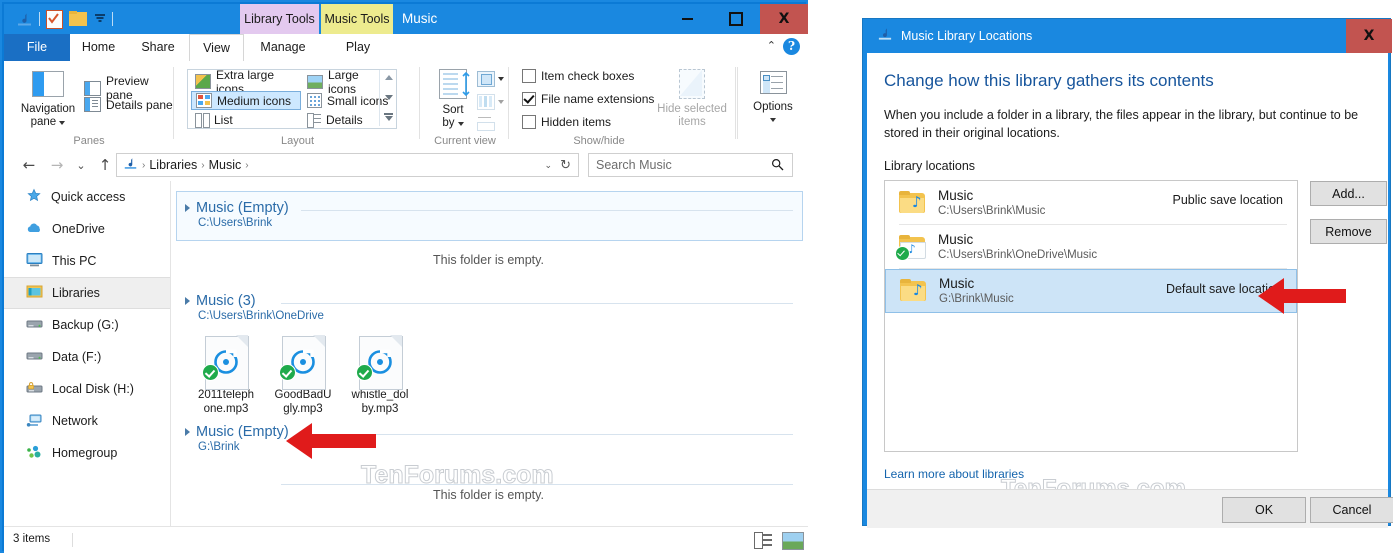  Describe the element at coordinates (380, 409) in the screenshot. I see `file-name-line-2: by.mp3` at that location.